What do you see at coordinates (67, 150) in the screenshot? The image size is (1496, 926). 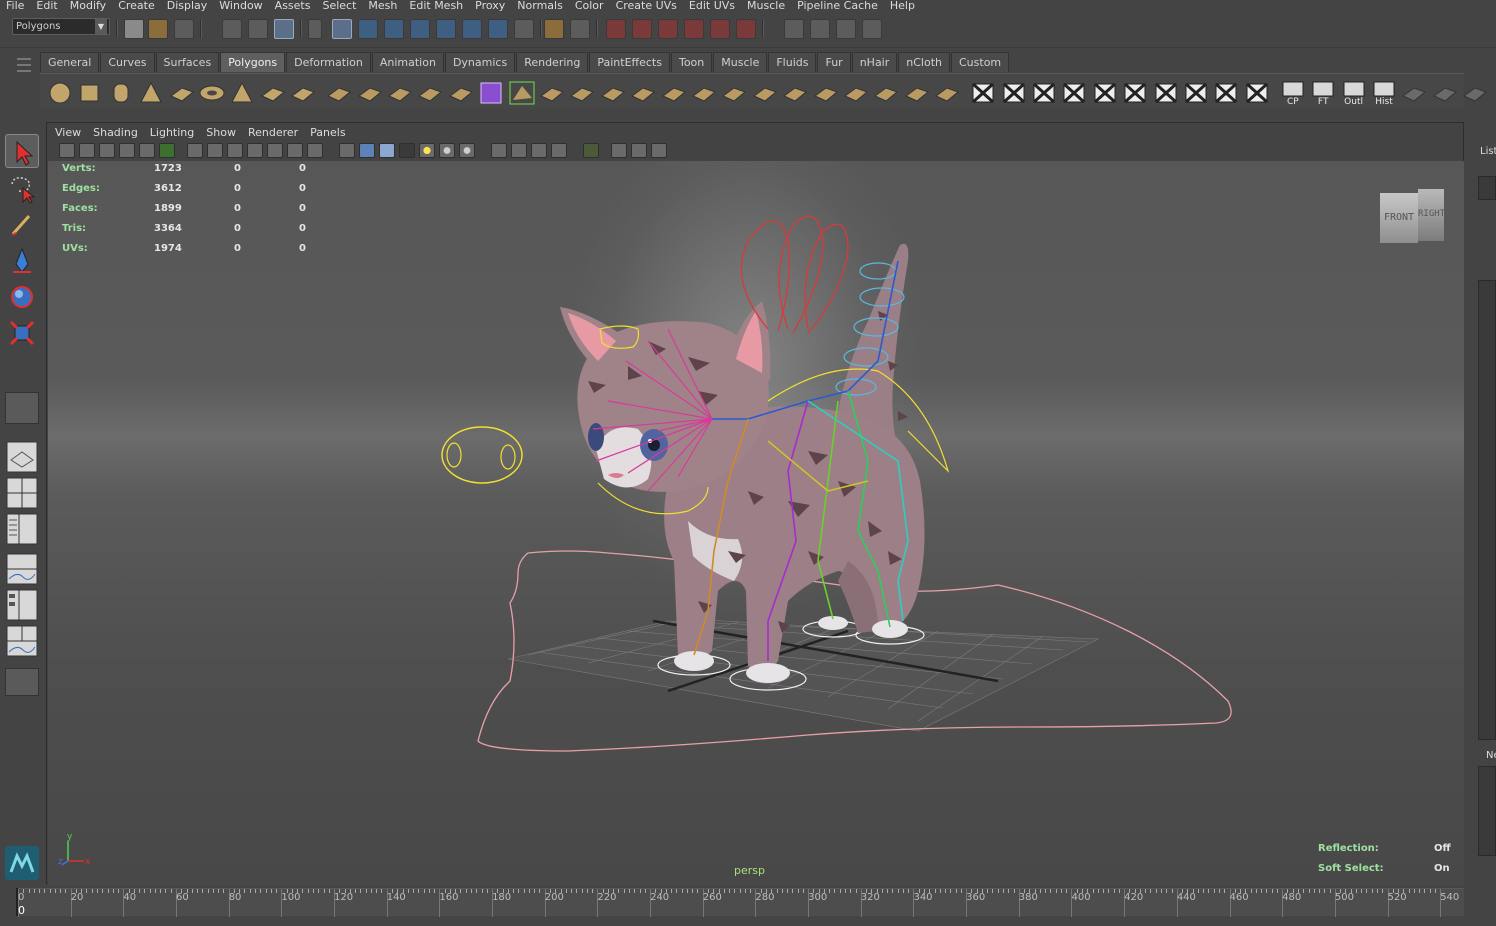 I see `camera-select-icon` at bounding box center [67, 150].